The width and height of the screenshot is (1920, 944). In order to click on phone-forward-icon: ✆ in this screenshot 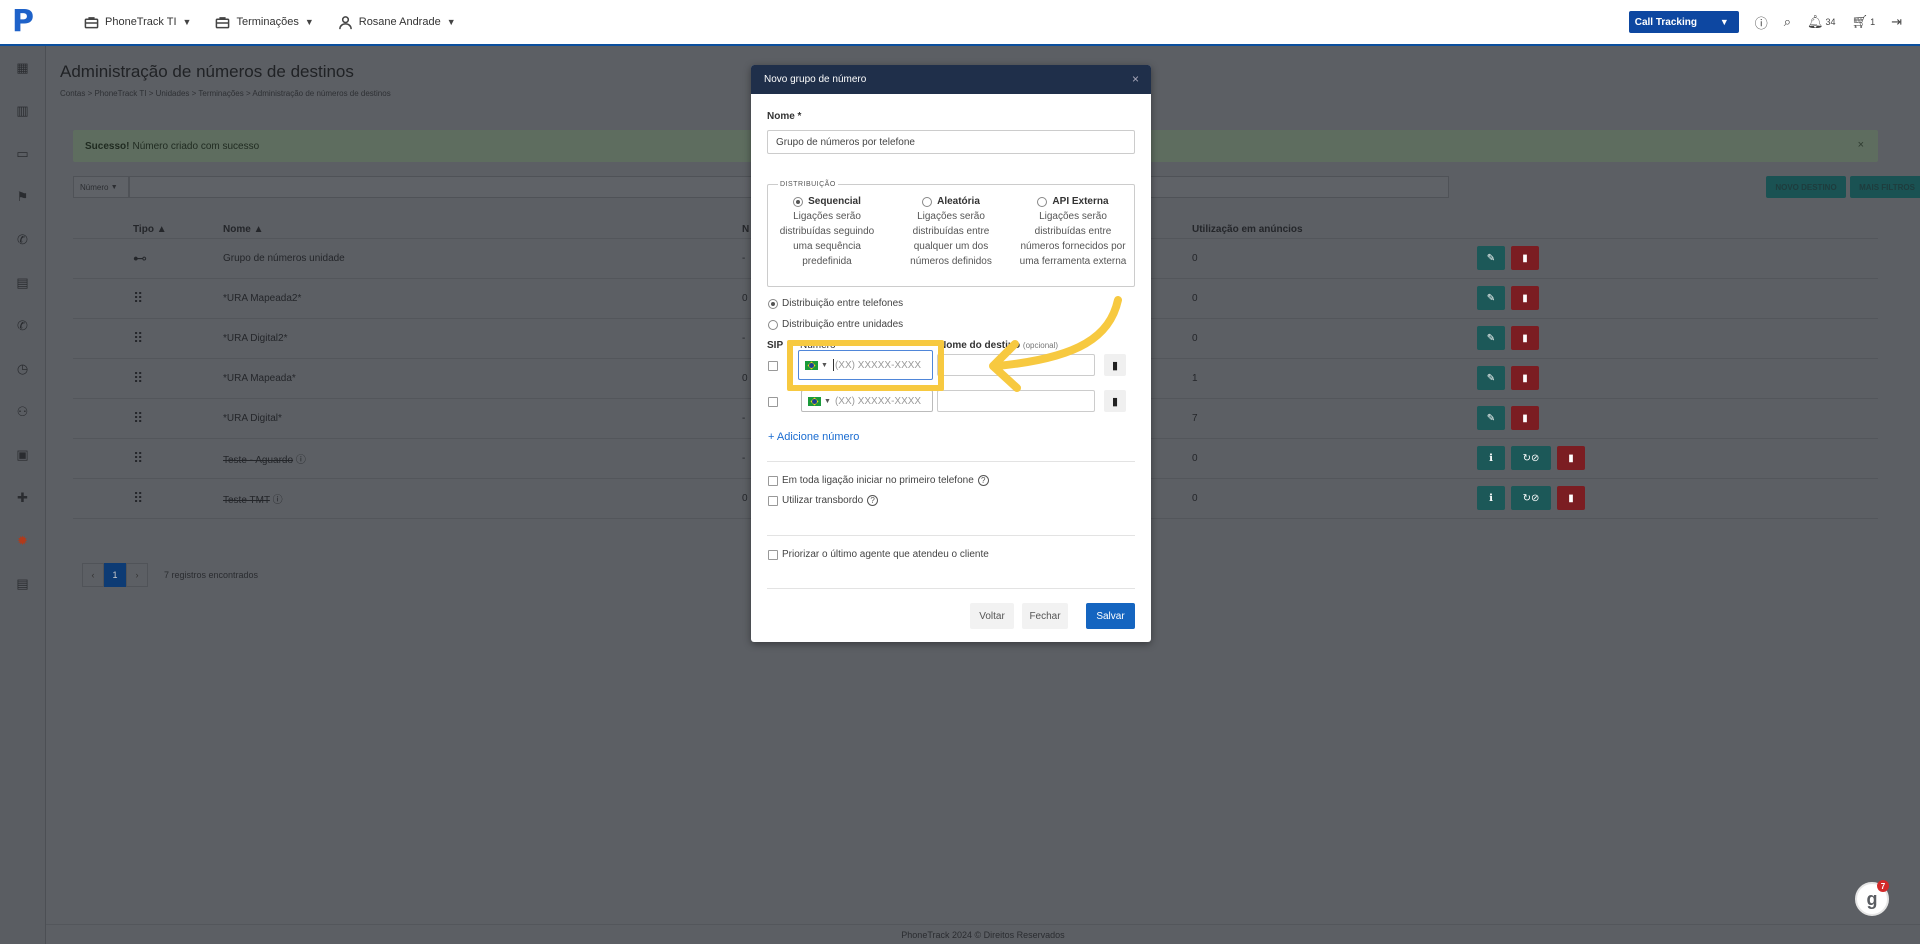, I will do `click(22, 325)`.